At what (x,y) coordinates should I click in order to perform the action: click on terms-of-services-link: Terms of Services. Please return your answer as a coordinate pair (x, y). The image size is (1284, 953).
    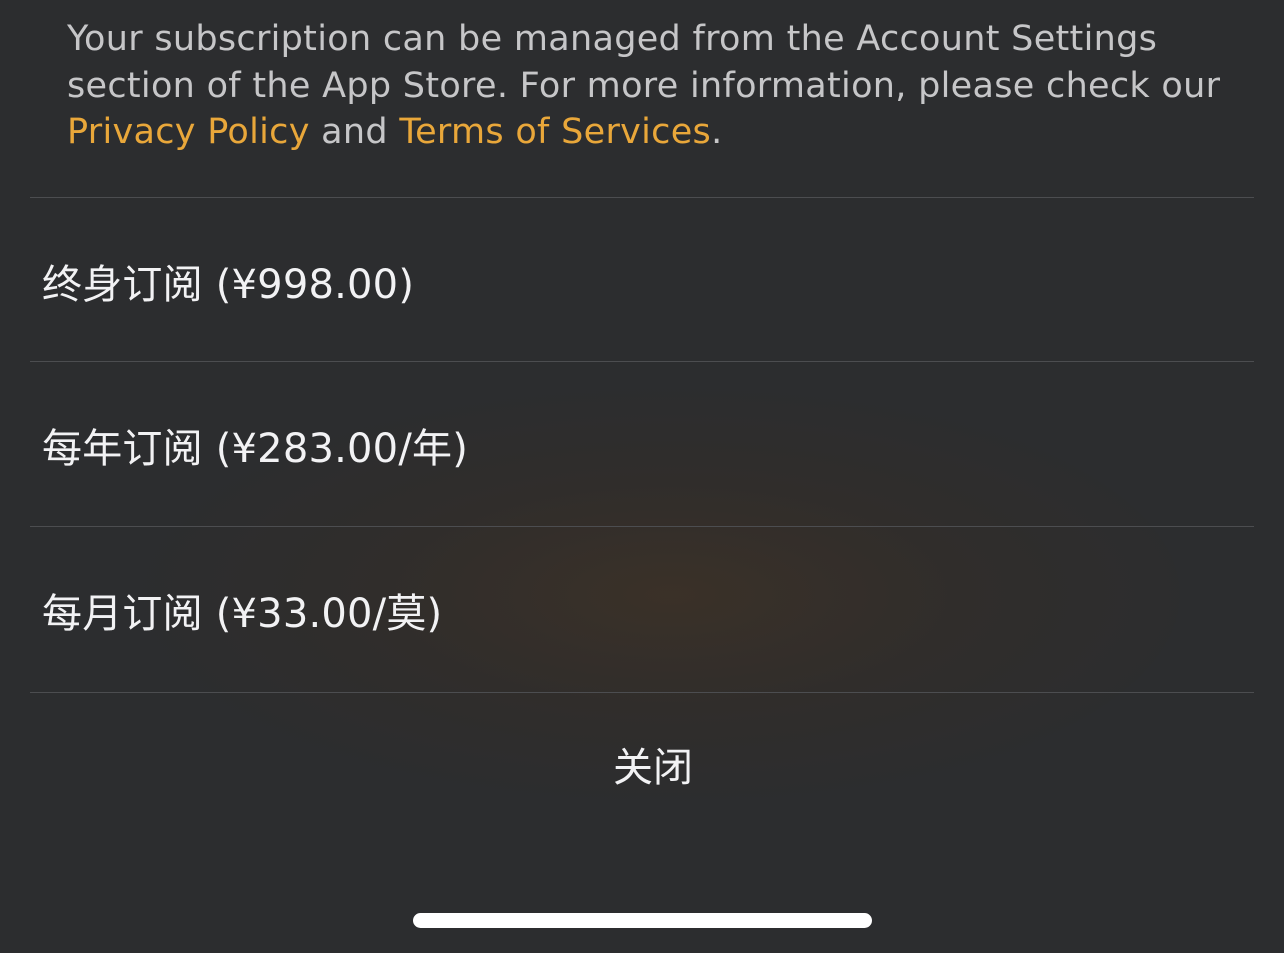
    Looking at the image, I should click on (555, 132).